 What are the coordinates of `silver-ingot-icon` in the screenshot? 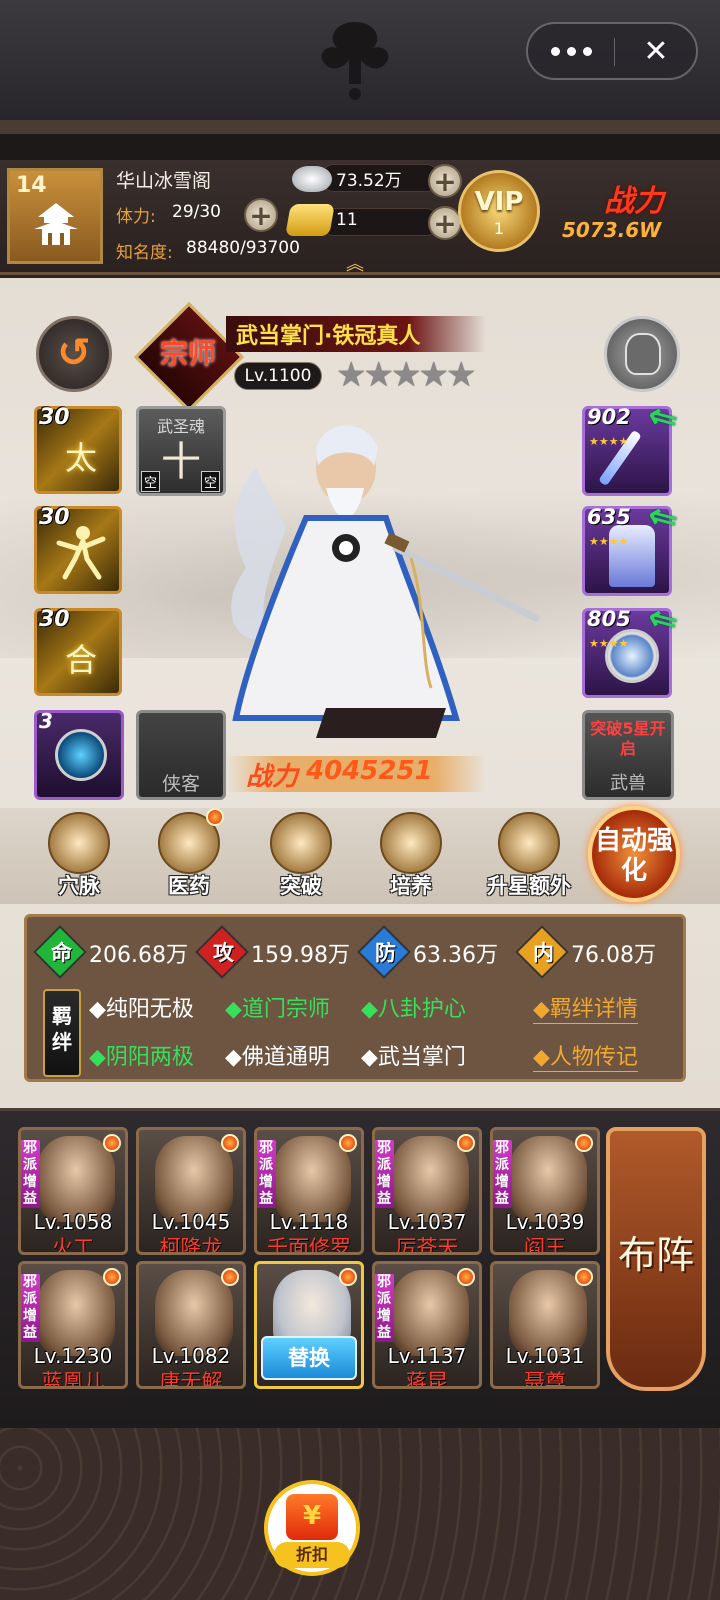 It's located at (312, 179).